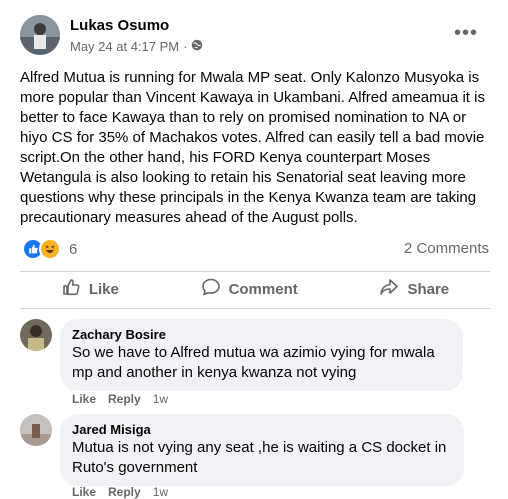 This screenshot has width=508, height=499. I want to click on comment-button: Comment, so click(249, 289).